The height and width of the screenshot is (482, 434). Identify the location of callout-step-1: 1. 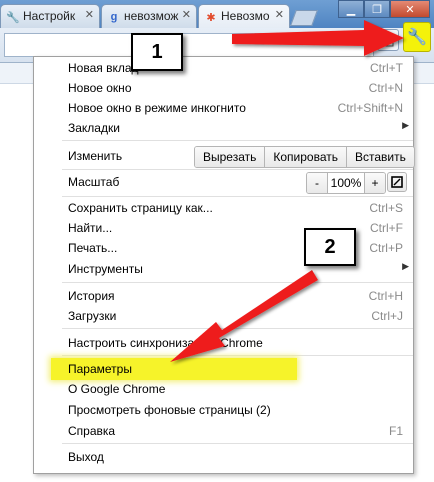
(157, 52).